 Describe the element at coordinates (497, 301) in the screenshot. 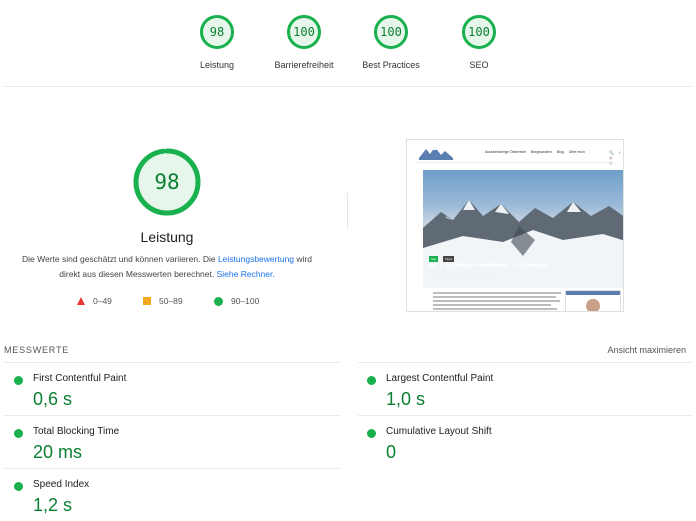

I see `article-text-lines` at that location.